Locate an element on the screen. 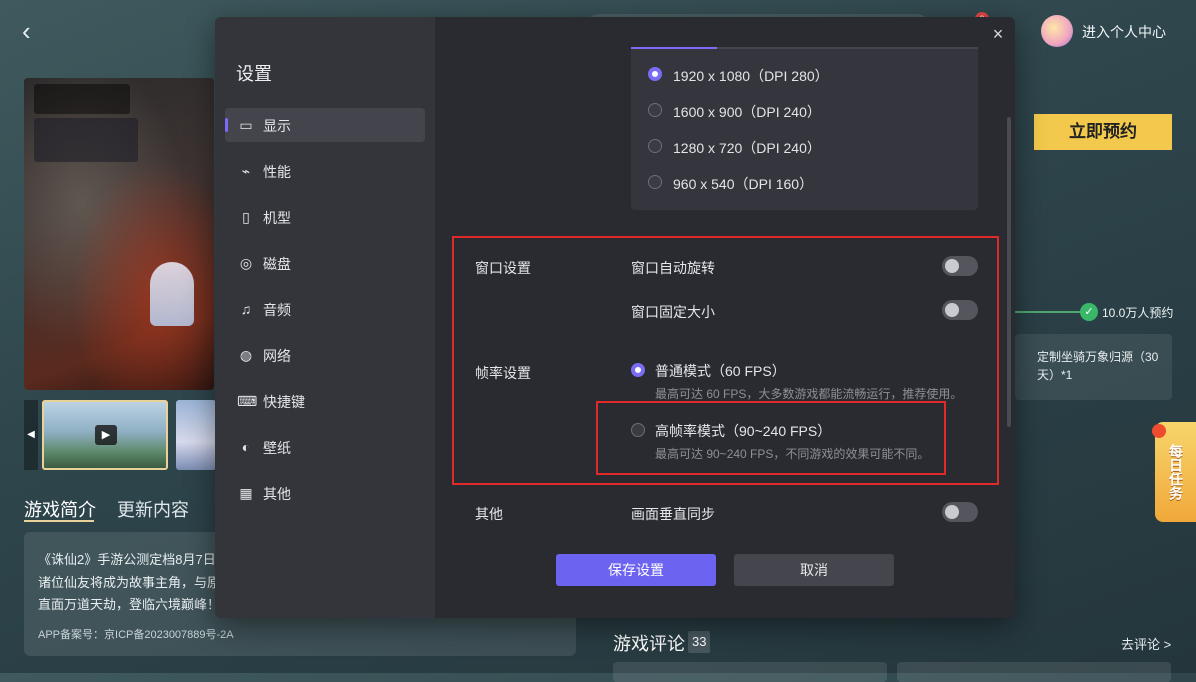  resolution-tab-active is located at coordinates (674, 48).